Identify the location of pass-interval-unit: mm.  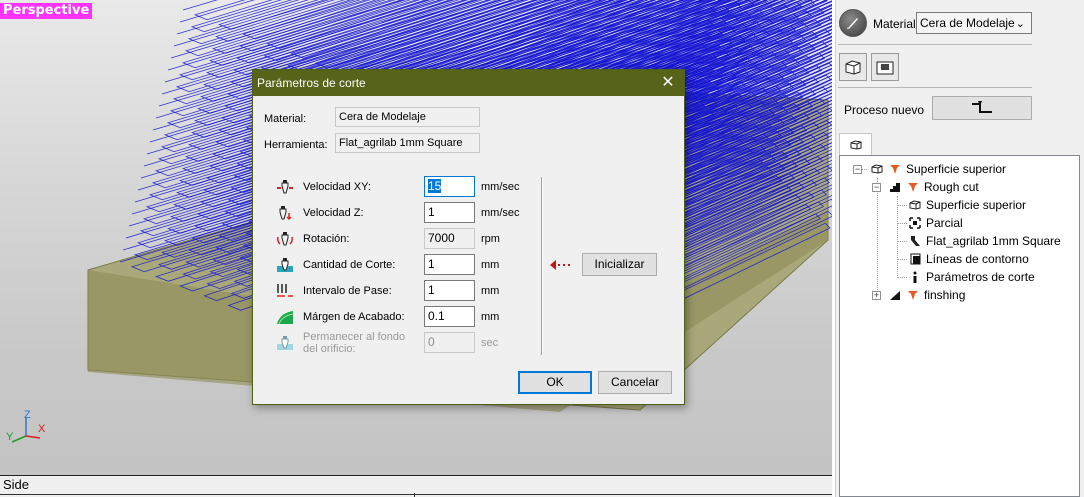
(490, 291).